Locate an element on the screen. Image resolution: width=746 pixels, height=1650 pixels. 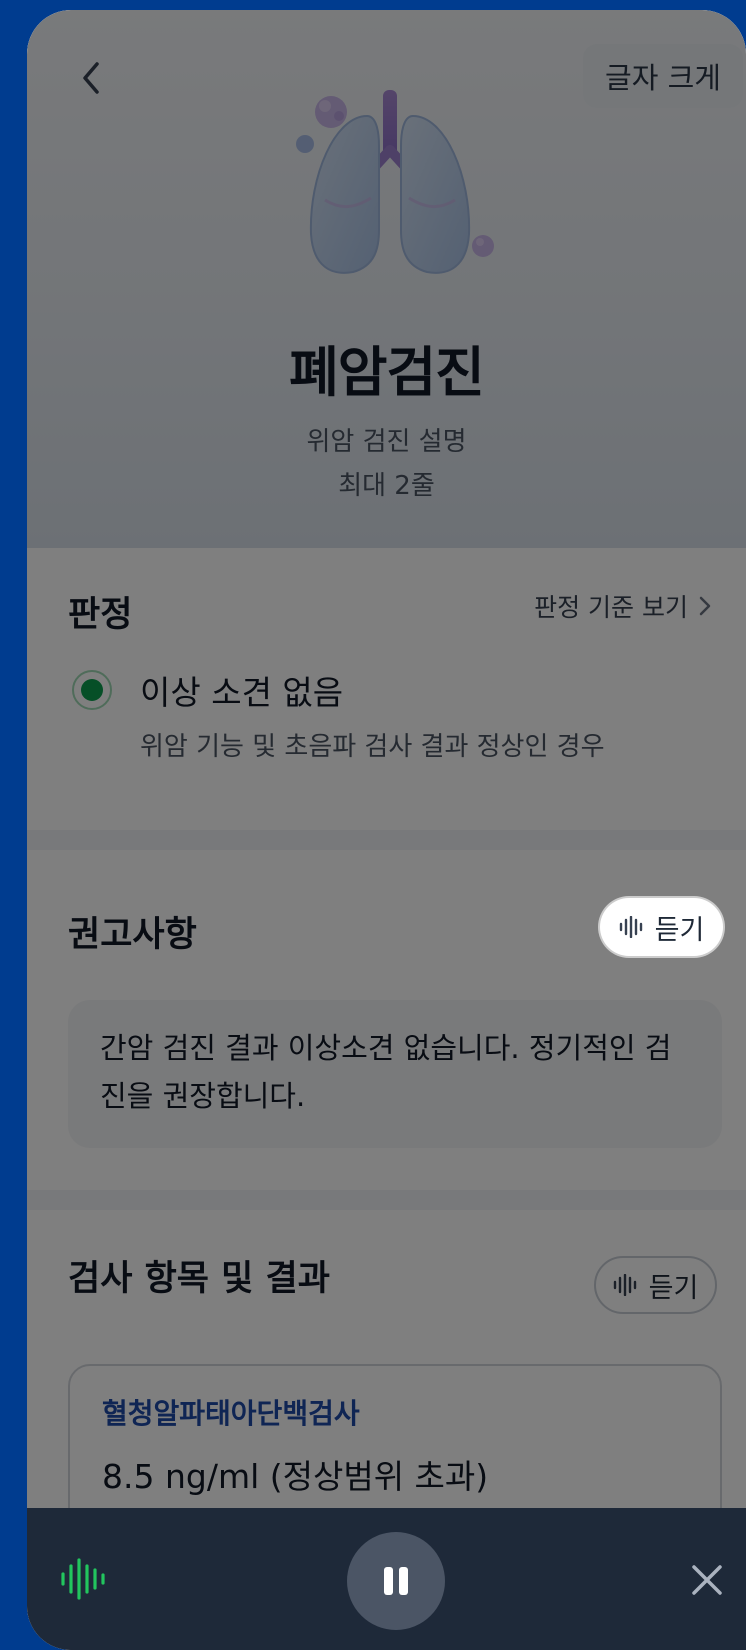
close-player-button is located at coordinates (707, 1580).